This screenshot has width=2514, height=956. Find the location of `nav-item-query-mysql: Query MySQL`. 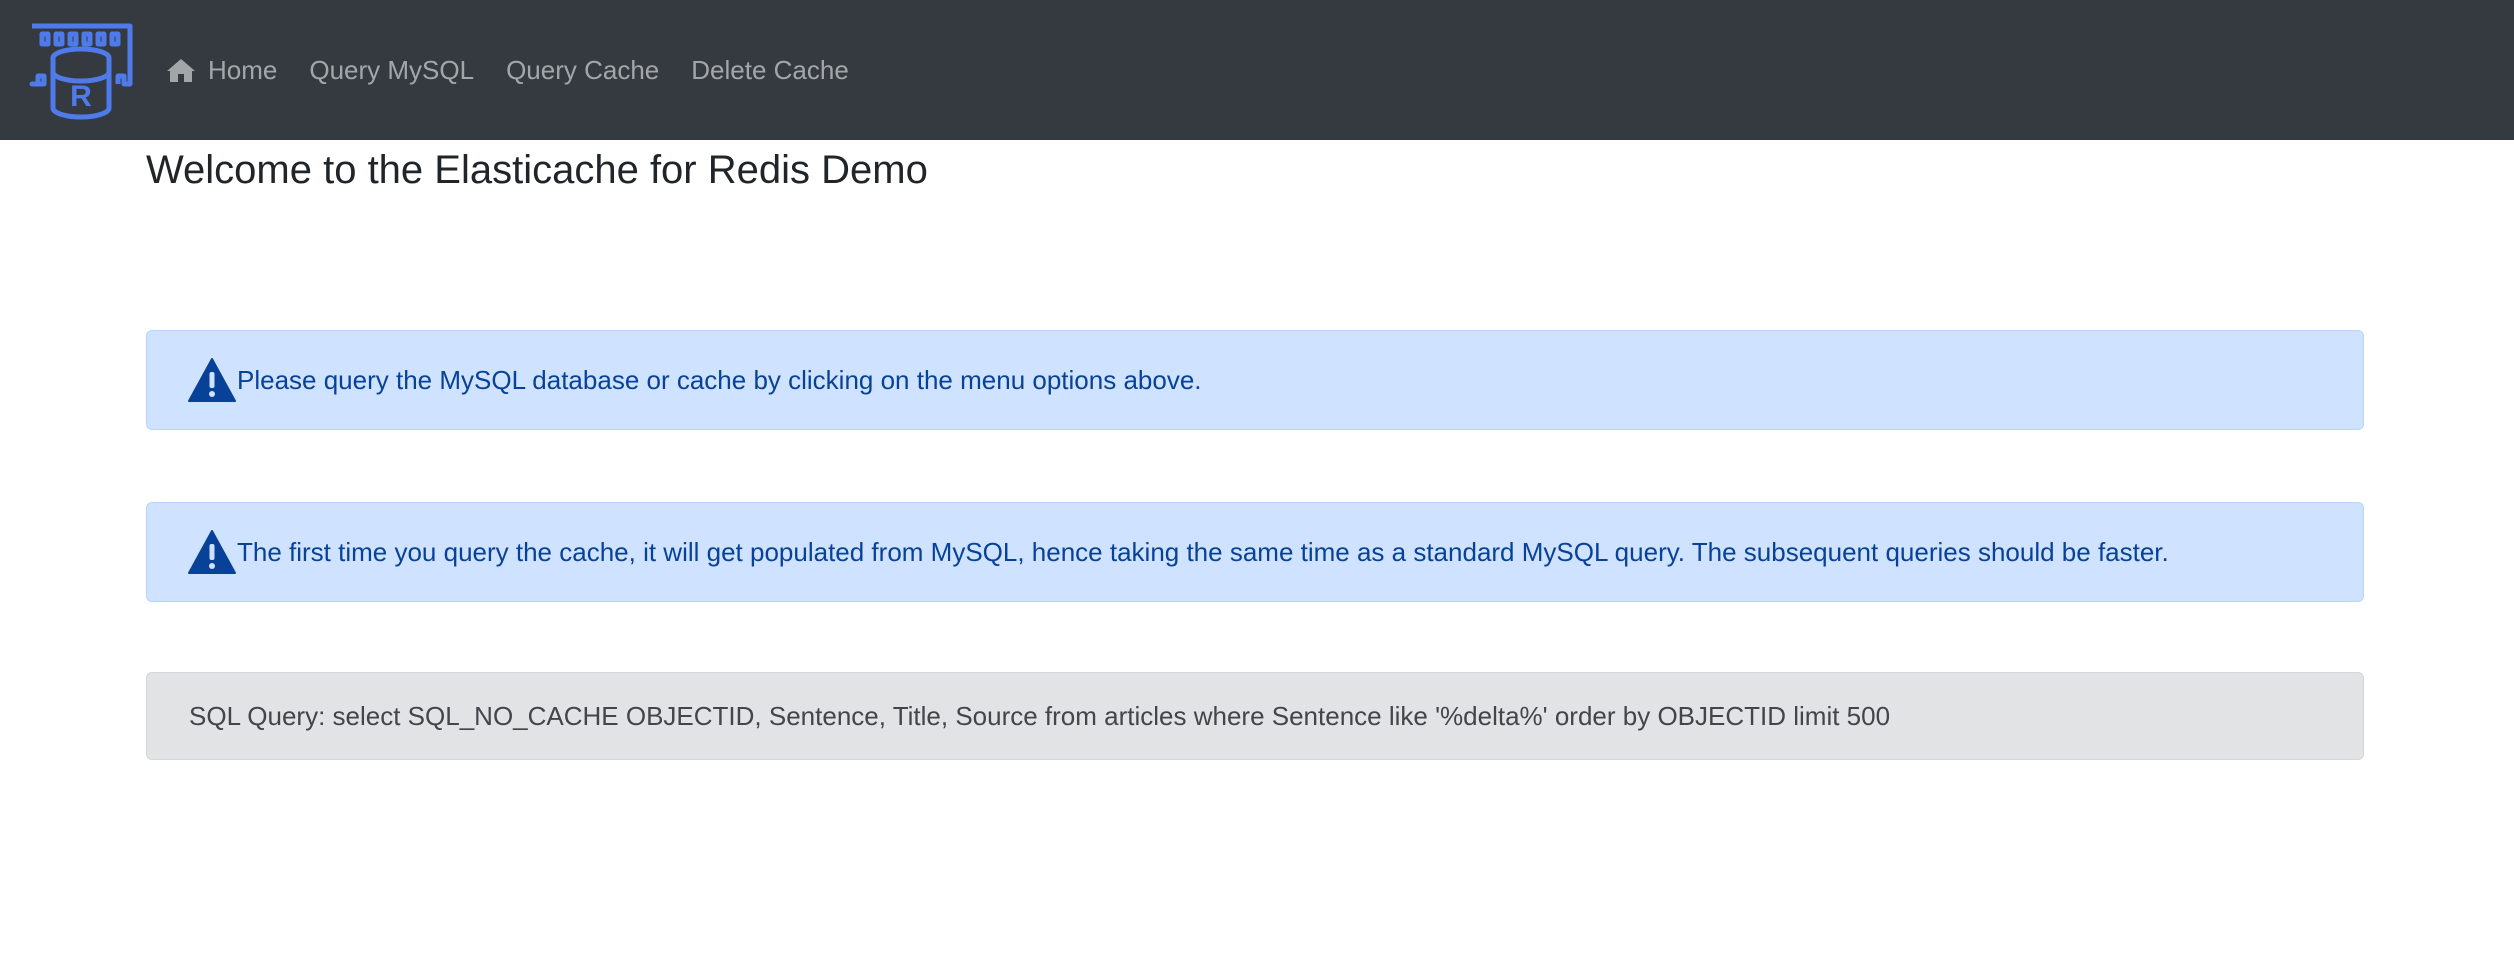

nav-item-query-mysql: Query MySQL is located at coordinates (391, 70).